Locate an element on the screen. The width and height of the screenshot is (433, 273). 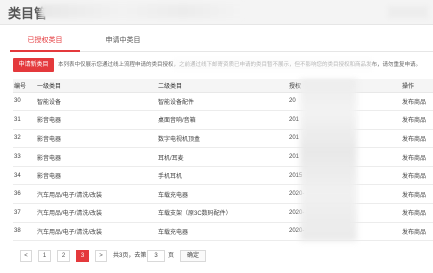
page-header: 类目管 is located at coordinates (216, 12).